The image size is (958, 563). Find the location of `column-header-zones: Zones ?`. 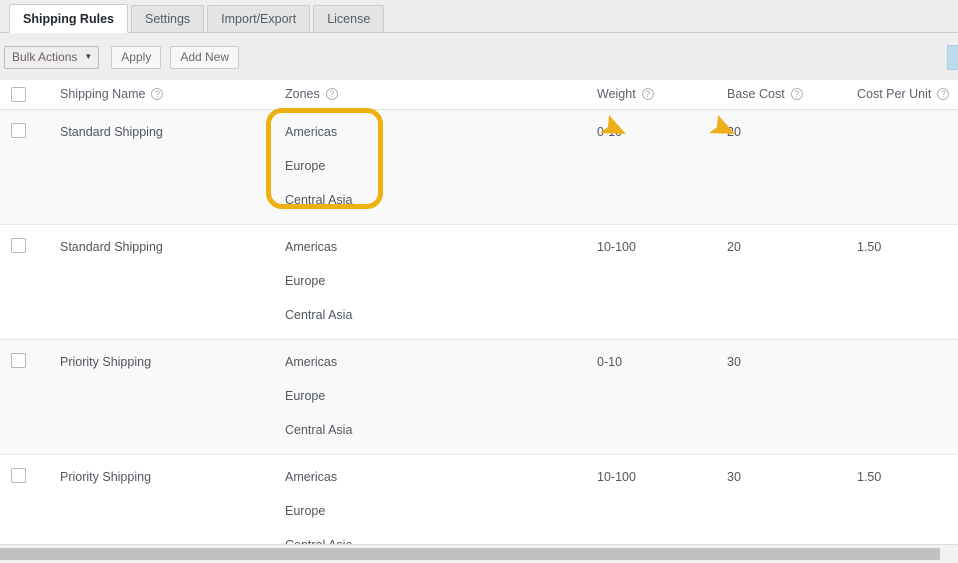

column-header-zones: Zones ? is located at coordinates (311, 94).